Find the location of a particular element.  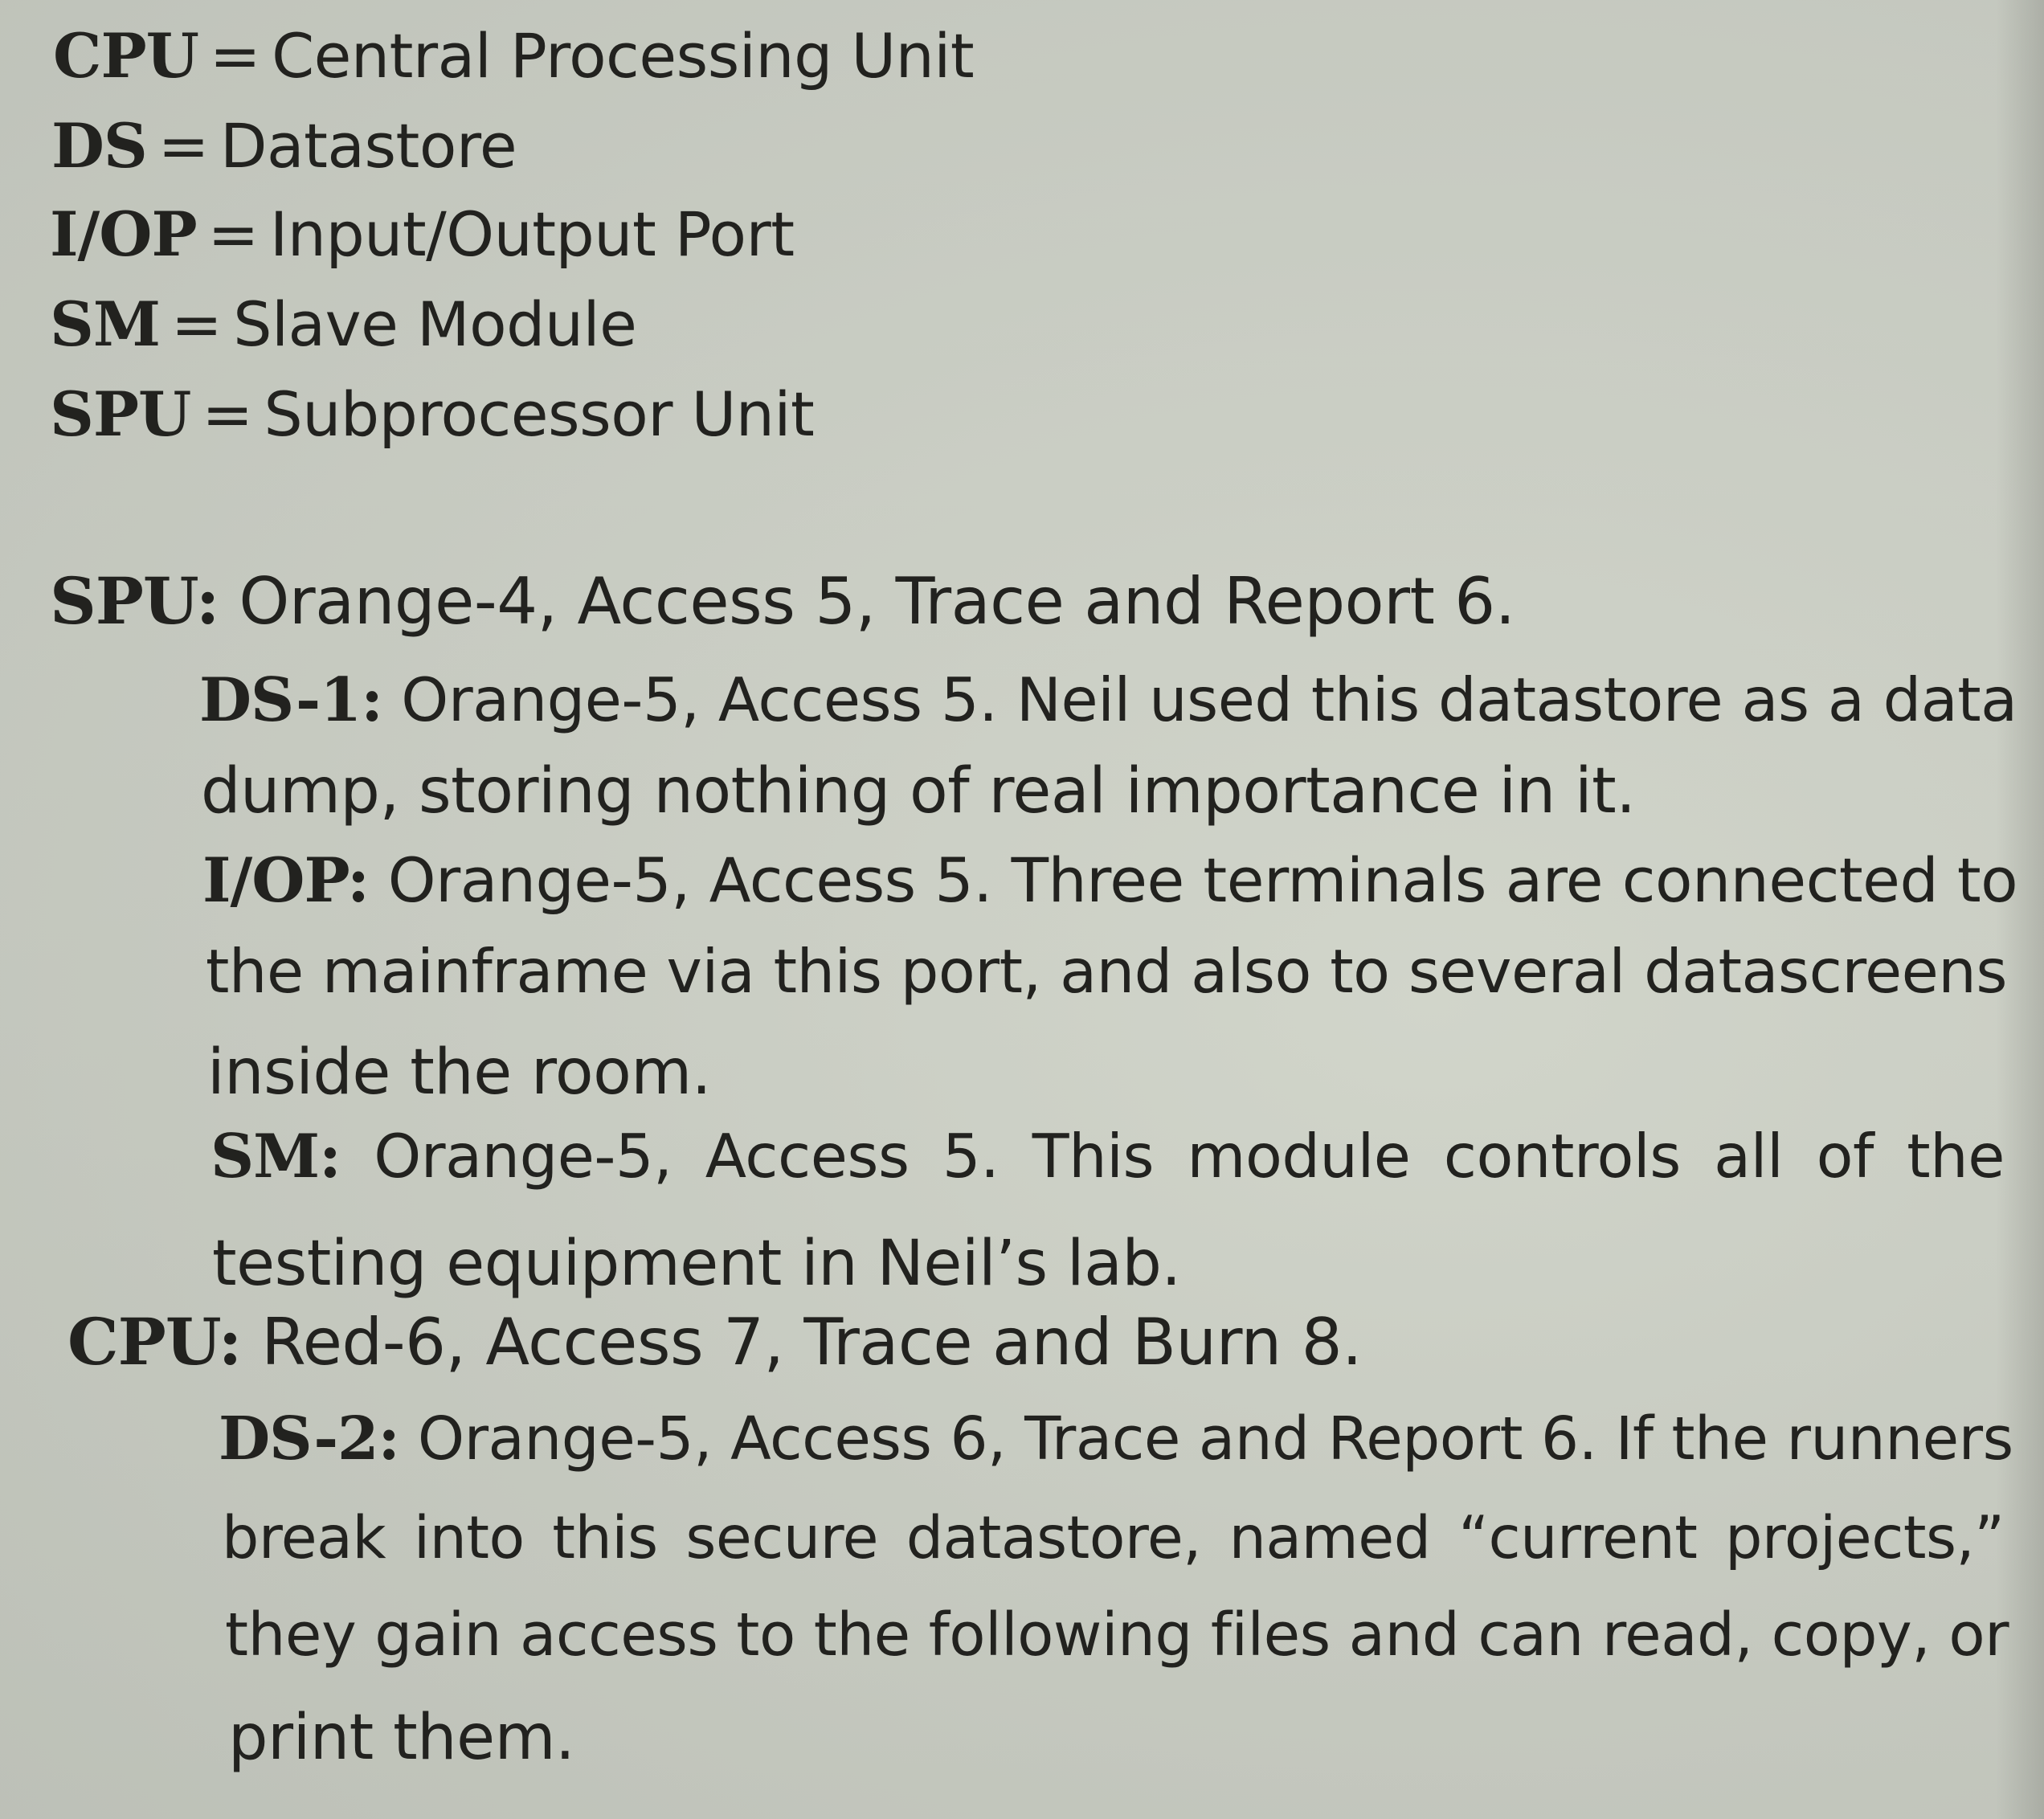

legend-abbr: I/OP is located at coordinates (124, 234).